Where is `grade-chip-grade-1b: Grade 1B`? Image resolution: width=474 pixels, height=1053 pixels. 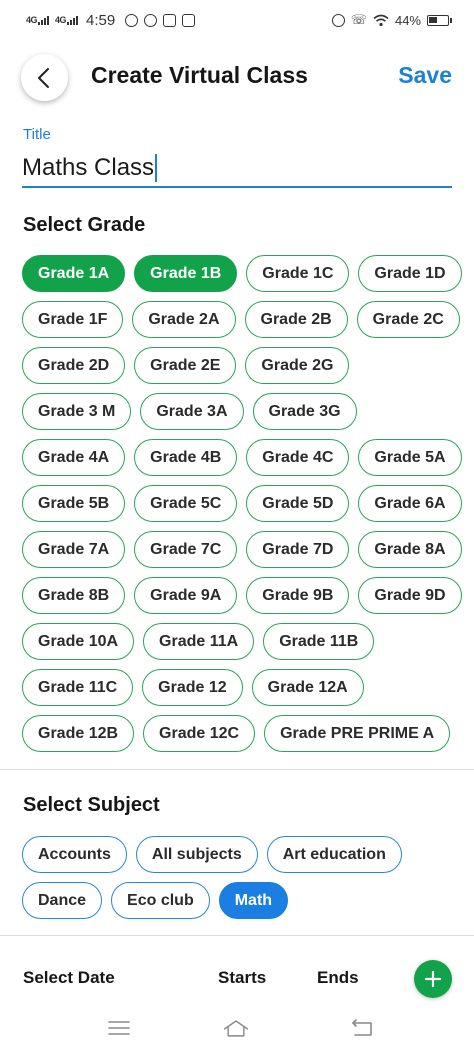
grade-chip-grade-1b: Grade 1B is located at coordinates (186, 273).